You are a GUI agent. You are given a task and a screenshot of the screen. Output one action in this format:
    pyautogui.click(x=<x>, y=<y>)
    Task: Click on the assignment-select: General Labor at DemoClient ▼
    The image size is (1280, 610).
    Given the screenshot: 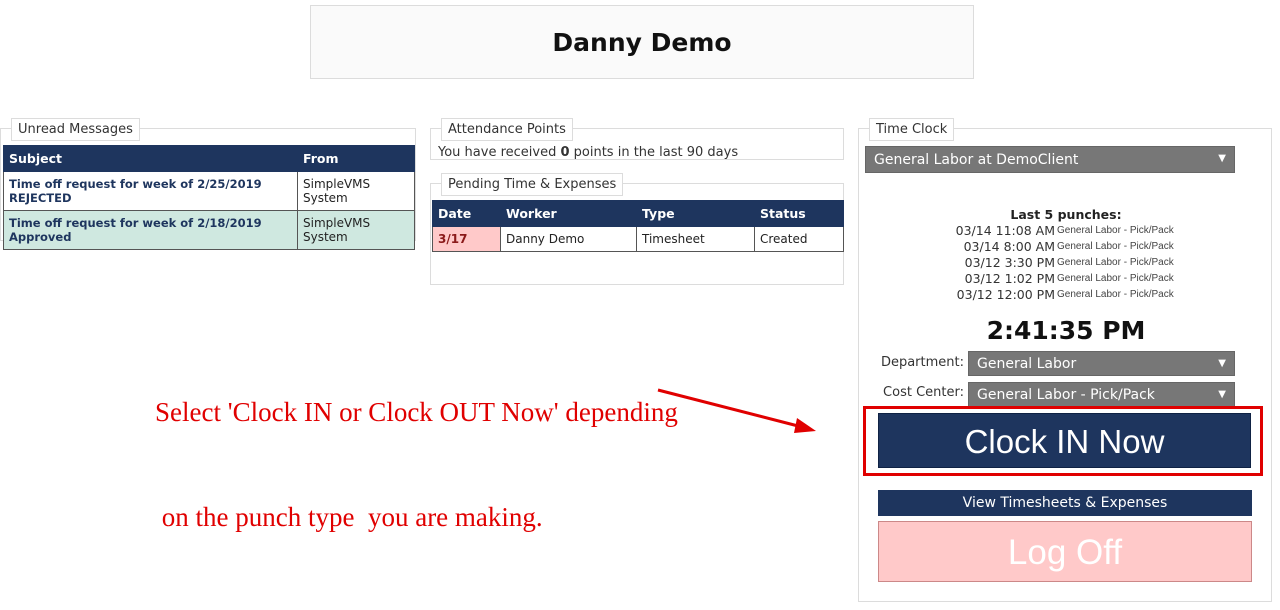 What is the action you would take?
    pyautogui.click(x=1050, y=159)
    